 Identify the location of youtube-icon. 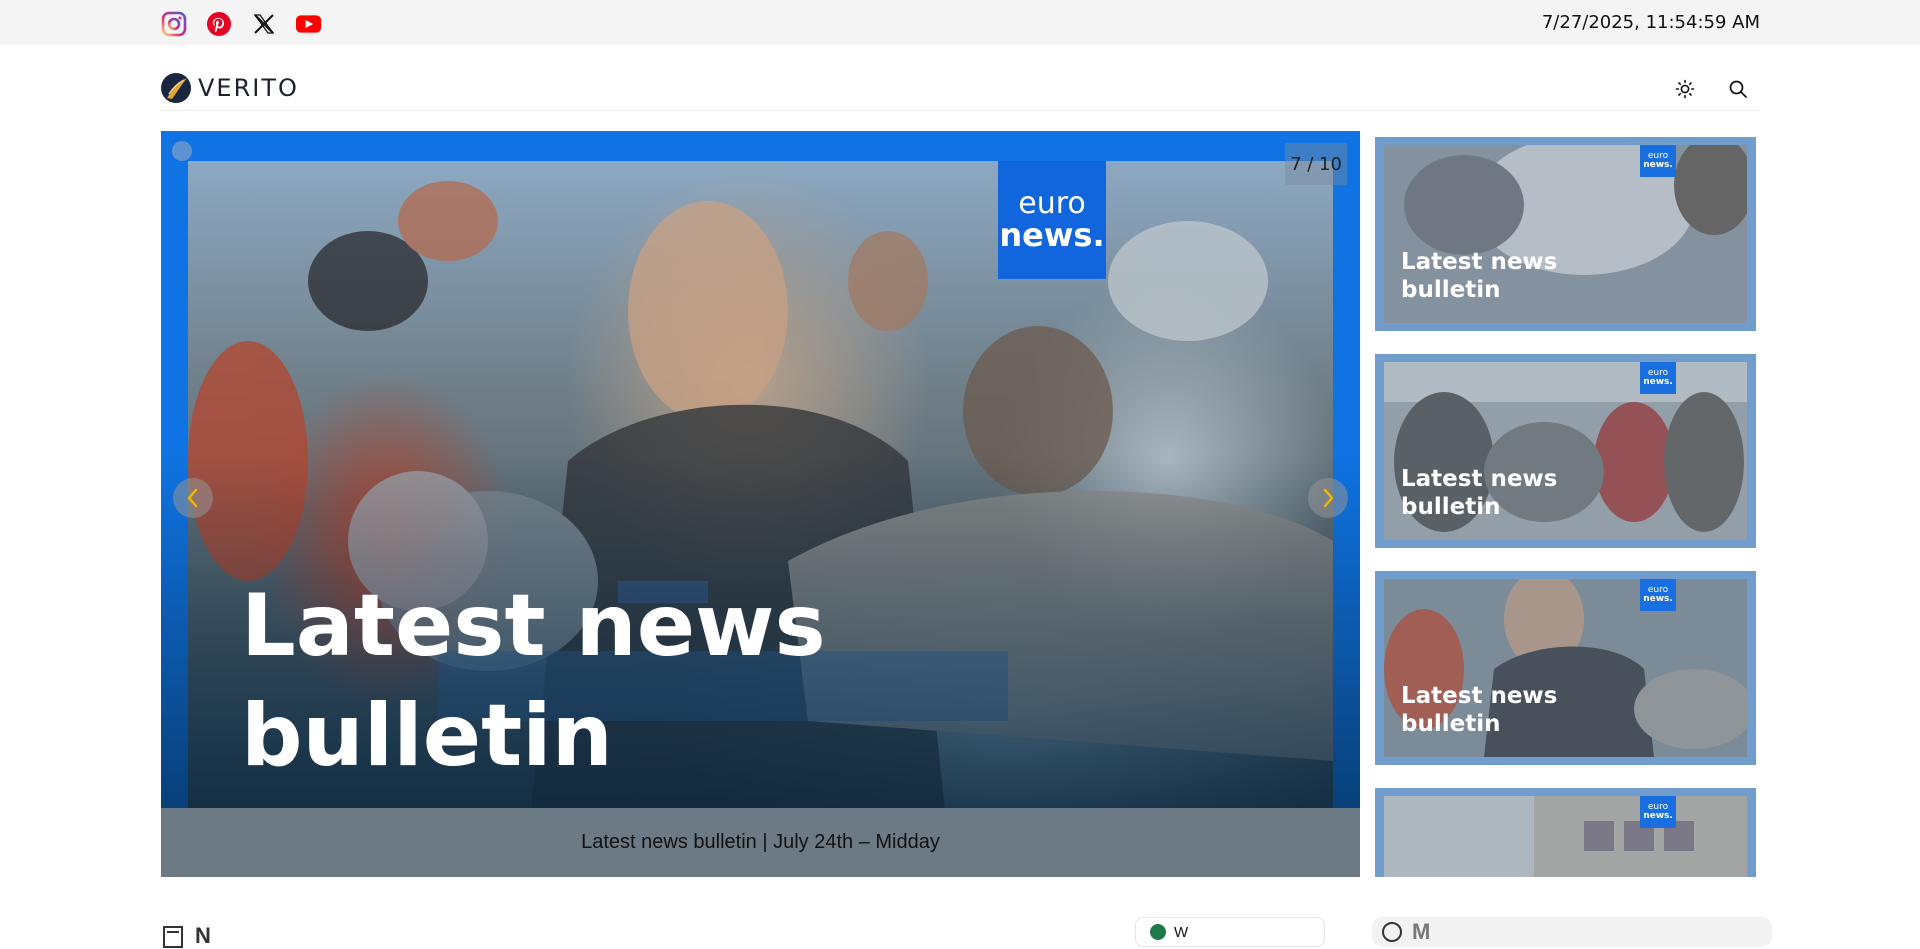
(308, 23).